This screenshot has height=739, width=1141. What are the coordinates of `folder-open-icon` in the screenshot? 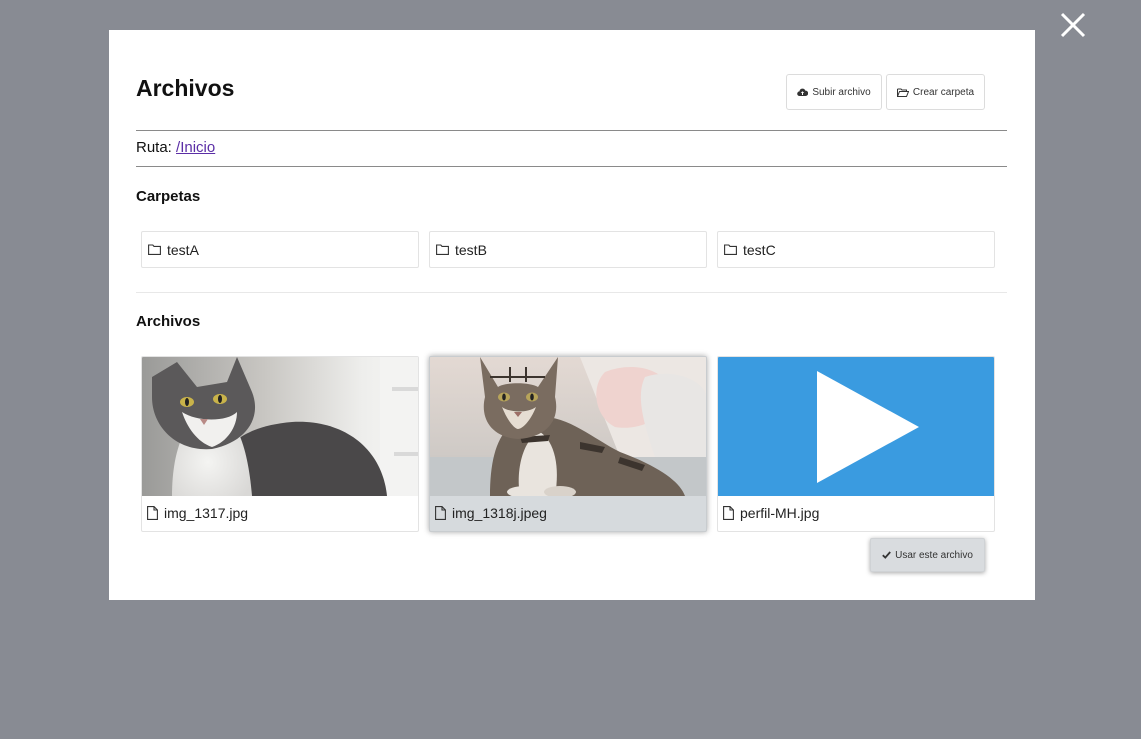 It's located at (902, 92).